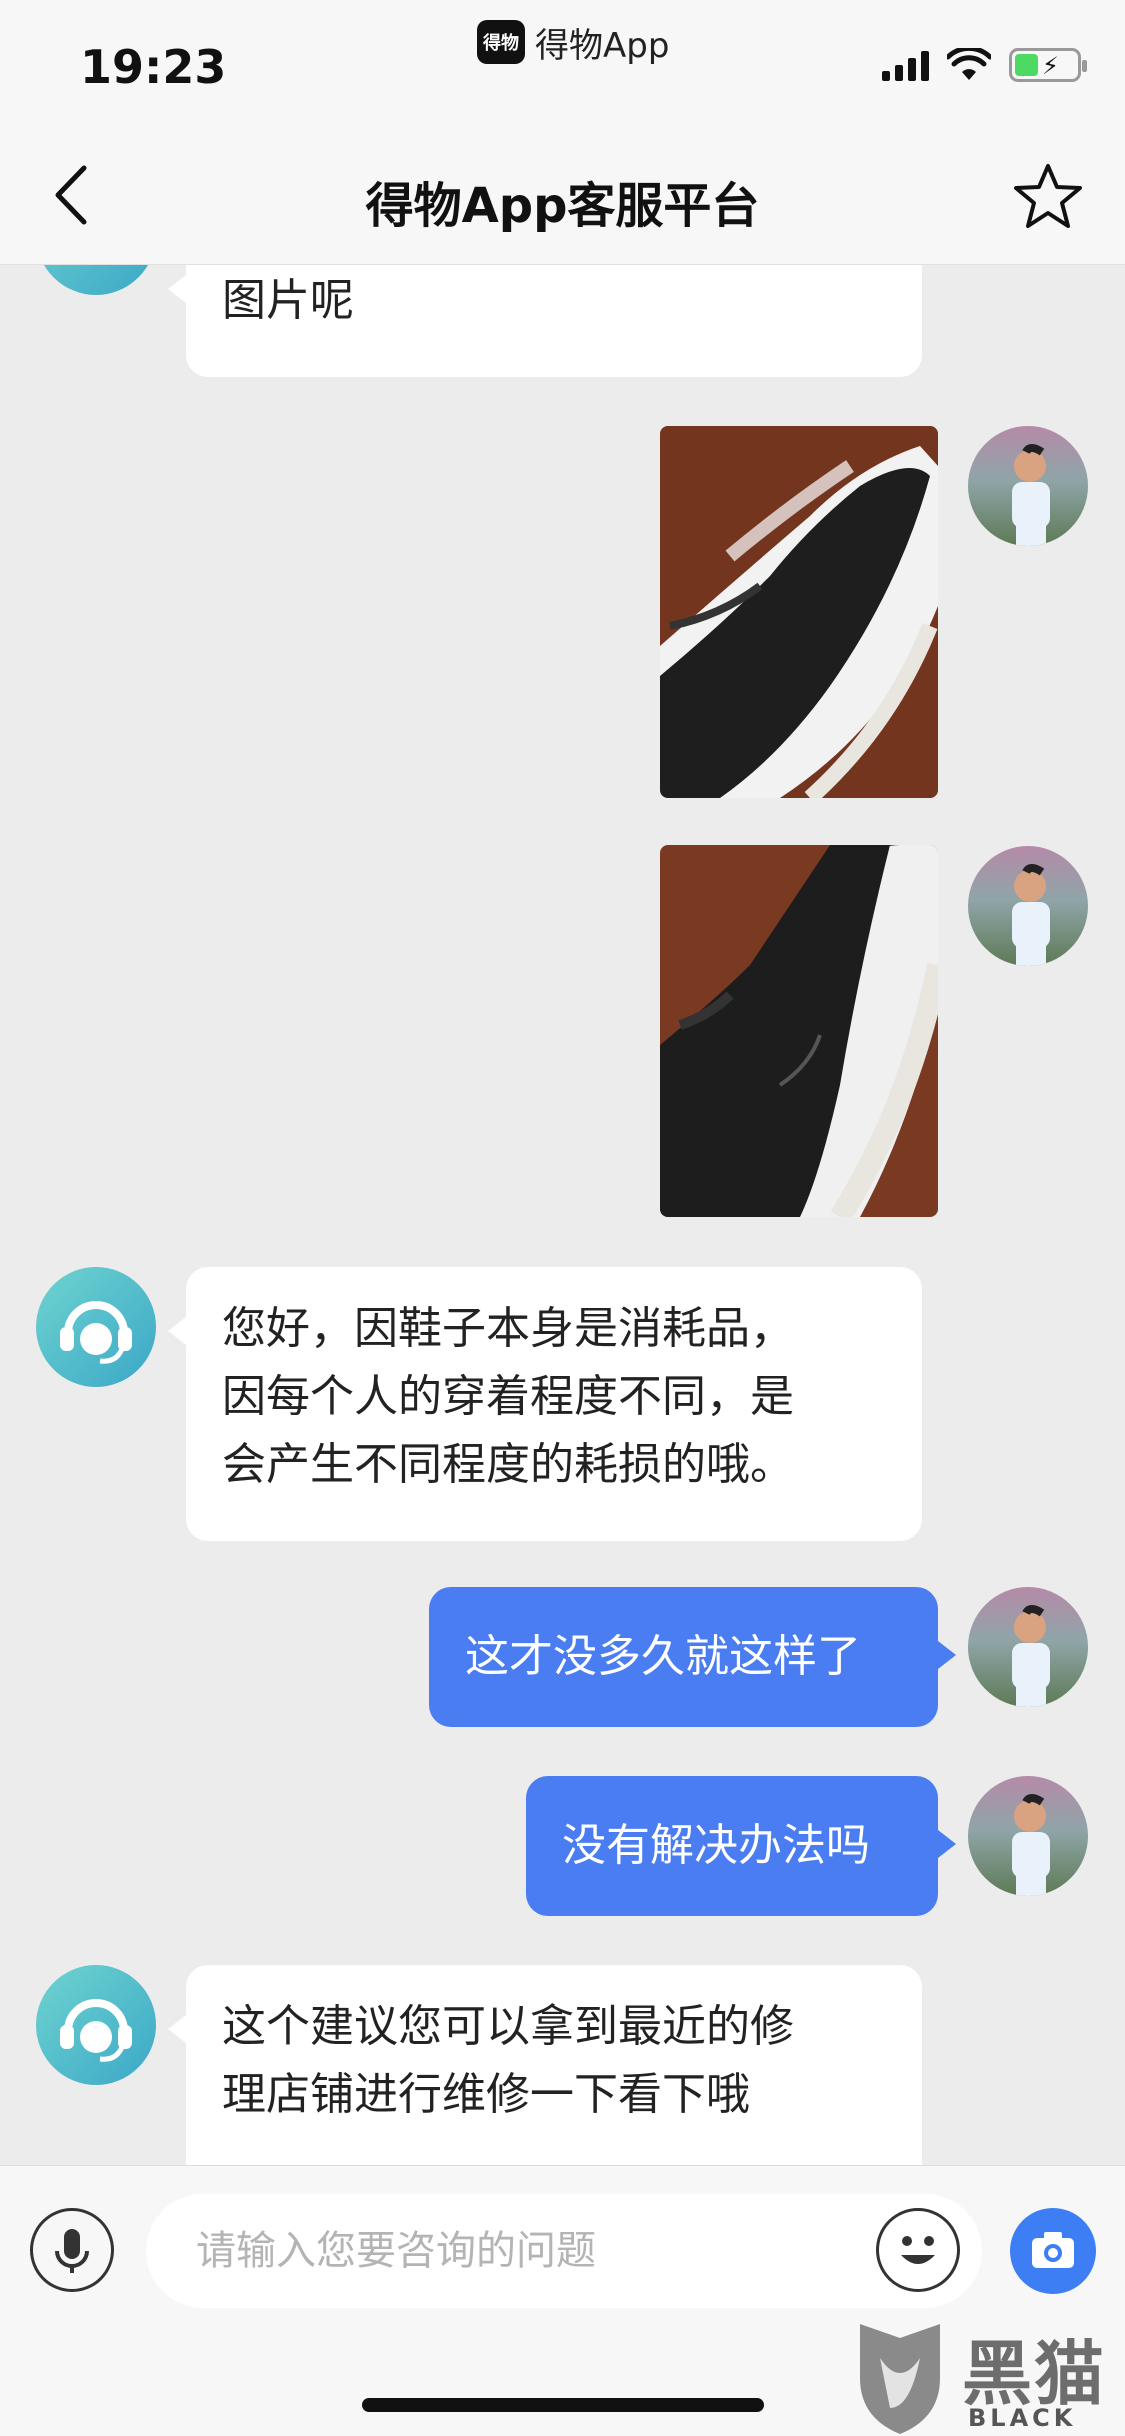 This screenshot has width=1125, height=2436. What do you see at coordinates (508, 1464) in the screenshot?
I see `message-text-line: 会产生不同程度的耗损的哦。` at bounding box center [508, 1464].